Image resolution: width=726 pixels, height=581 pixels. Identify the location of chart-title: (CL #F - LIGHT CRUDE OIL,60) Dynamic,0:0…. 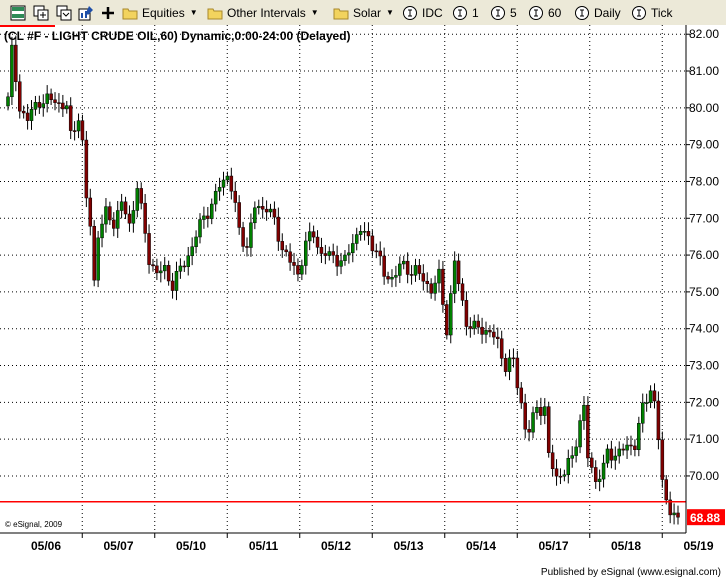
(177, 36).